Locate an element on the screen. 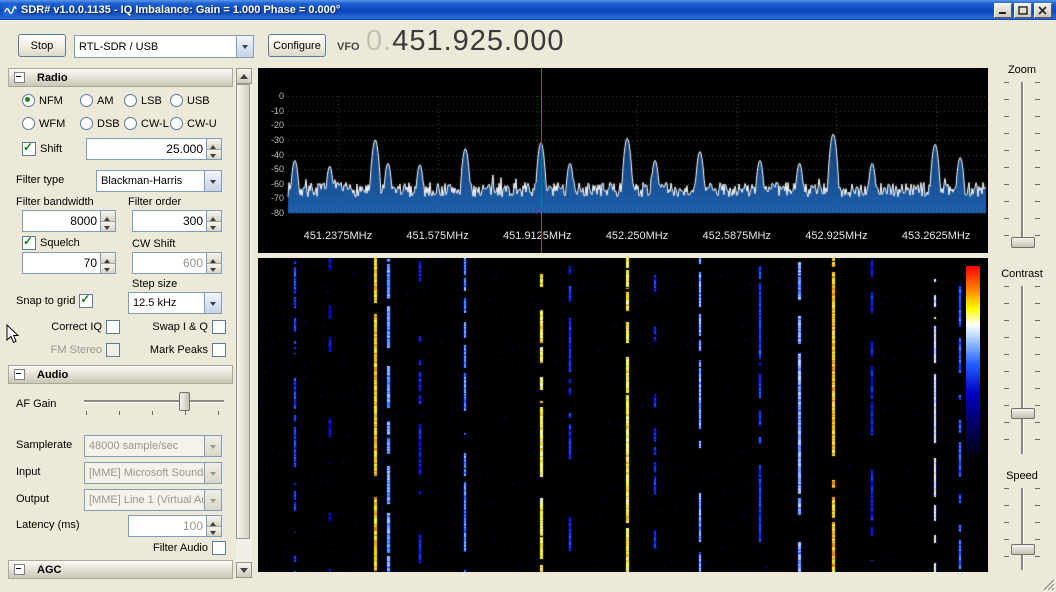  audio-panel-header: Audio is located at coordinates (120, 374).